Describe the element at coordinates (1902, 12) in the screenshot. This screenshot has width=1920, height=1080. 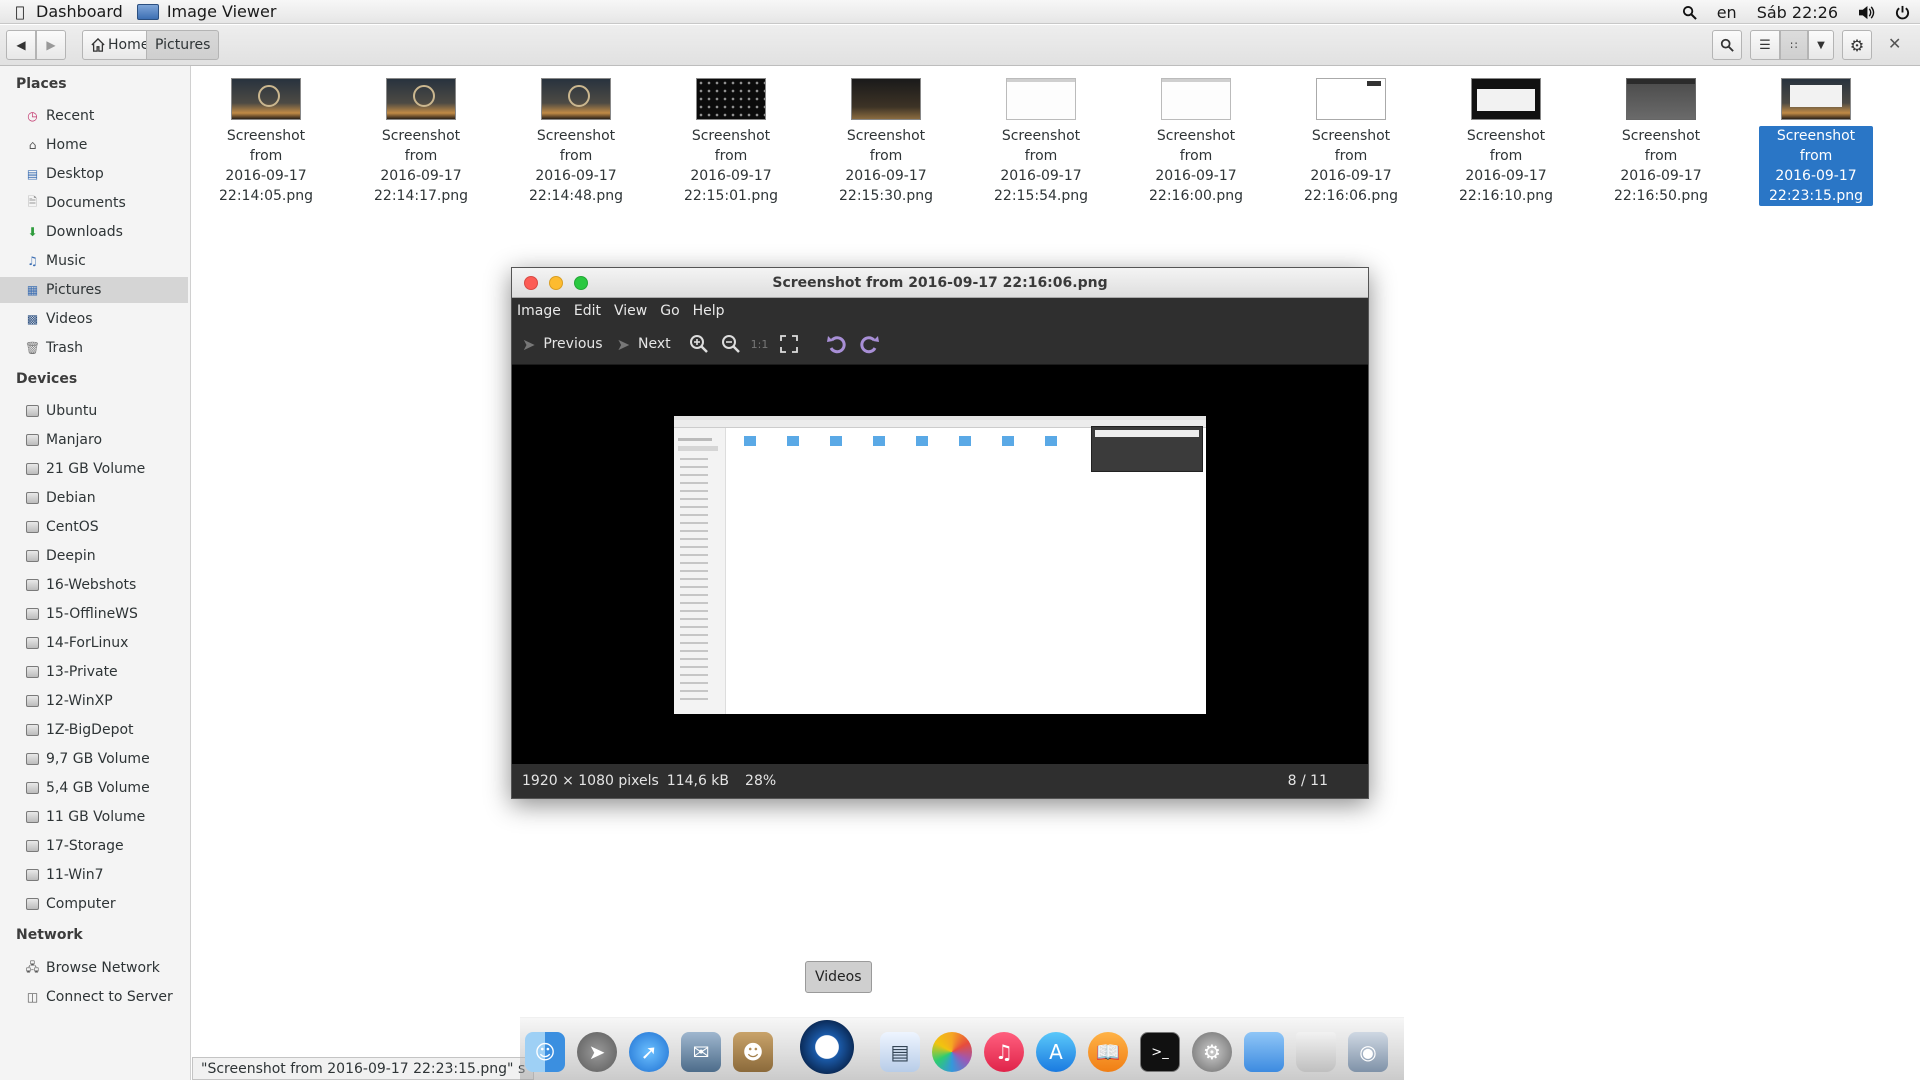
I see `power-icon` at that location.